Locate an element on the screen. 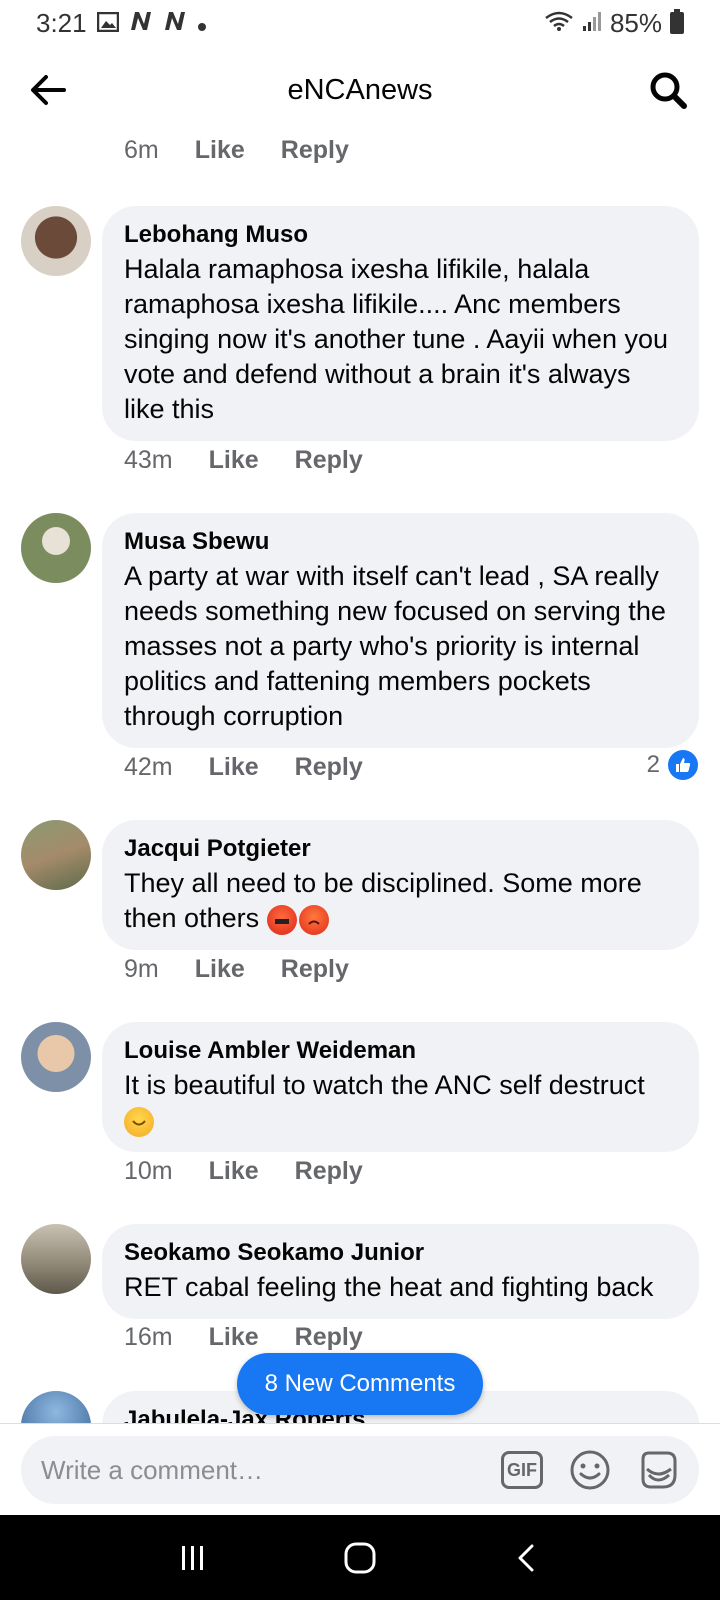  comment-meta: 42m Like Reply is located at coordinates (243, 767).